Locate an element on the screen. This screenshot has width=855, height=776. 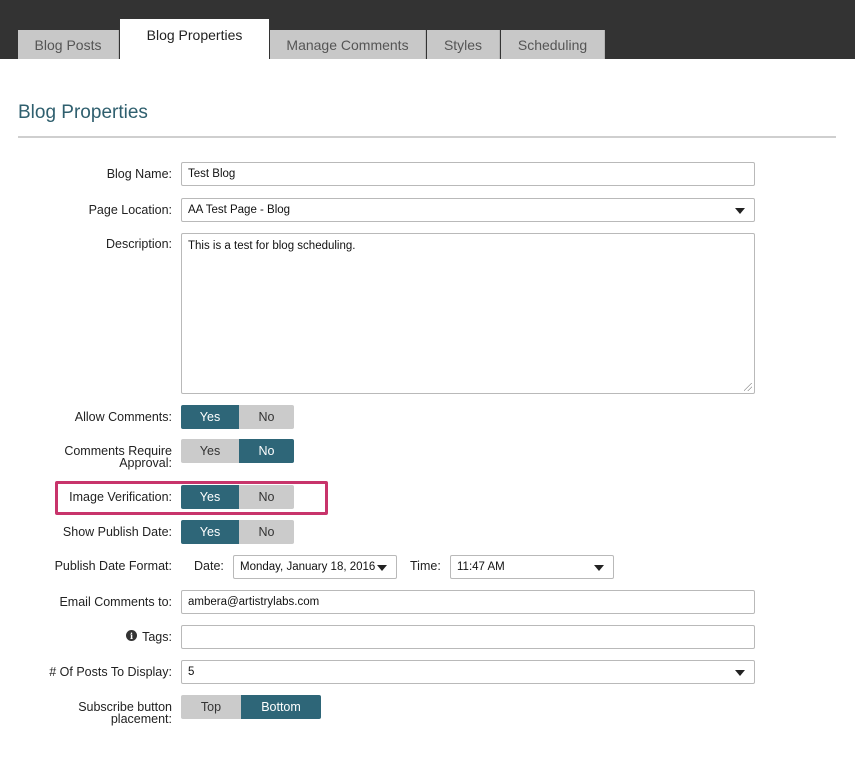
date-select: Monday, January 18, 2016 is located at coordinates (315, 567).